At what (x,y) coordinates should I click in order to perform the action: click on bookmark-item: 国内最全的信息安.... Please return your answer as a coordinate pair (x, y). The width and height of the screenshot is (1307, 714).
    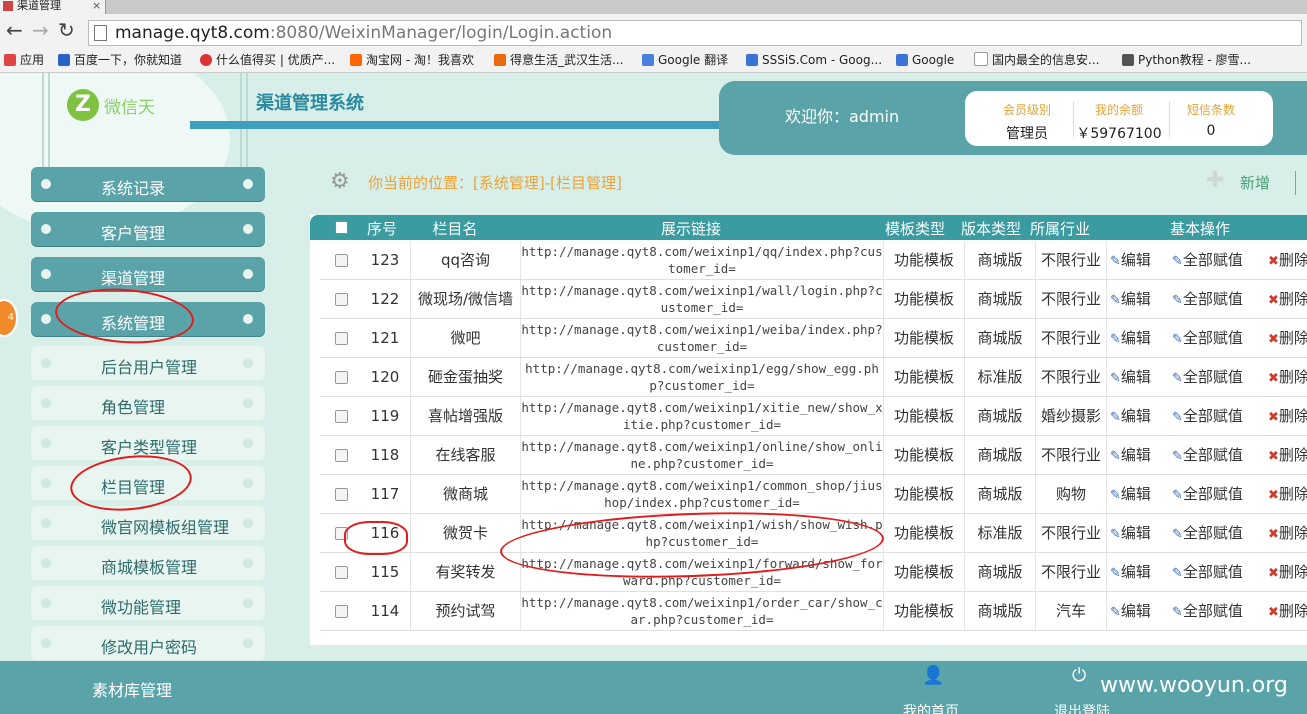
    Looking at the image, I should click on (1036, 60).